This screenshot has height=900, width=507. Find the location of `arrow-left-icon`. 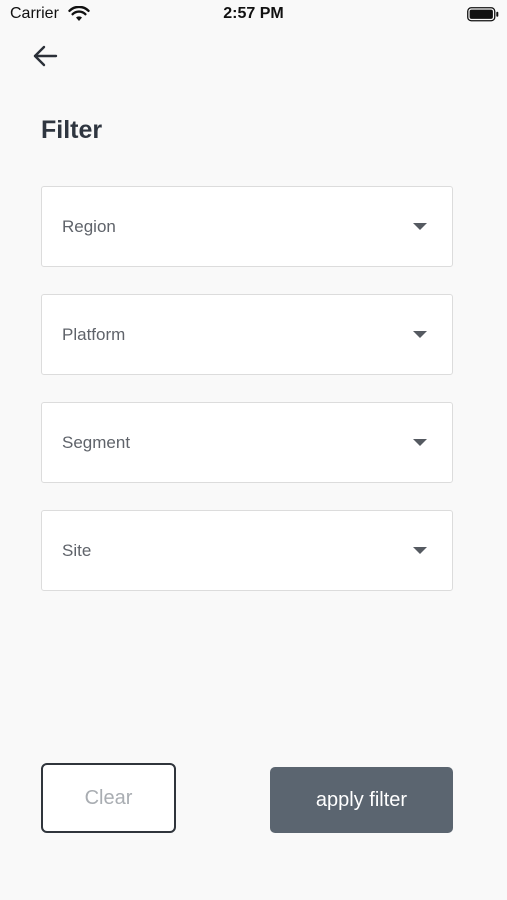

arrow-left-icon is located at coordinates (45, 58).